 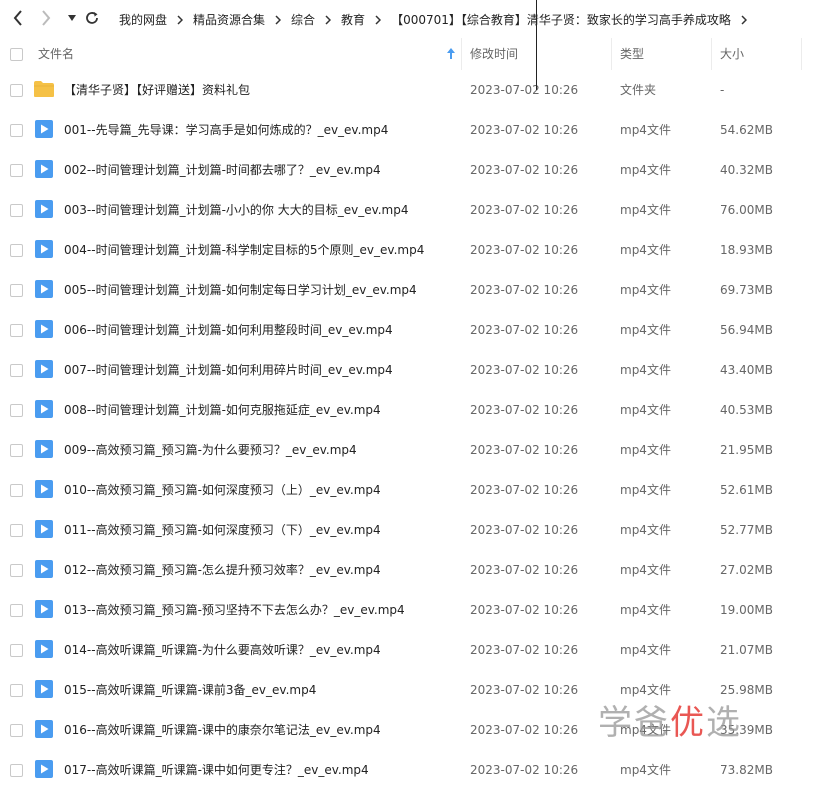 What do you see at coordinates (732, 54) in the screenshot?
I see `column-header-size: 大小` at bounding box center [732, 54].